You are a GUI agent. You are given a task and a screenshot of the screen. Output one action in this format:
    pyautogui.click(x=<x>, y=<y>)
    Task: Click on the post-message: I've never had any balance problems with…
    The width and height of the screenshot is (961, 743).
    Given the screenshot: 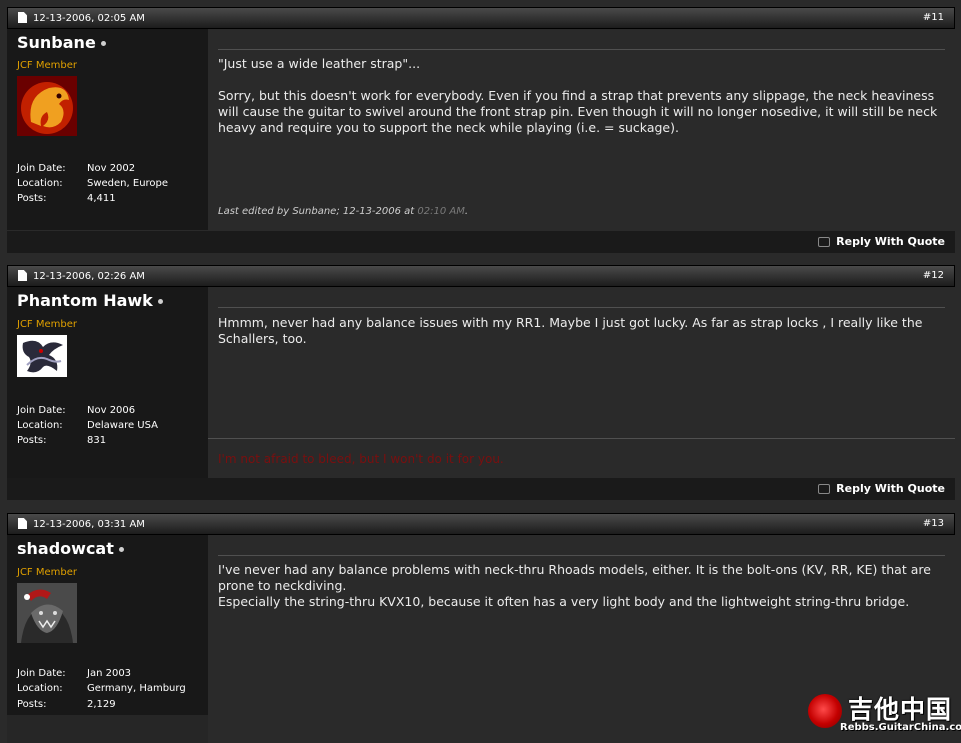 What is the action you would take?
    pyautogui.click(x=574, y=585)
    